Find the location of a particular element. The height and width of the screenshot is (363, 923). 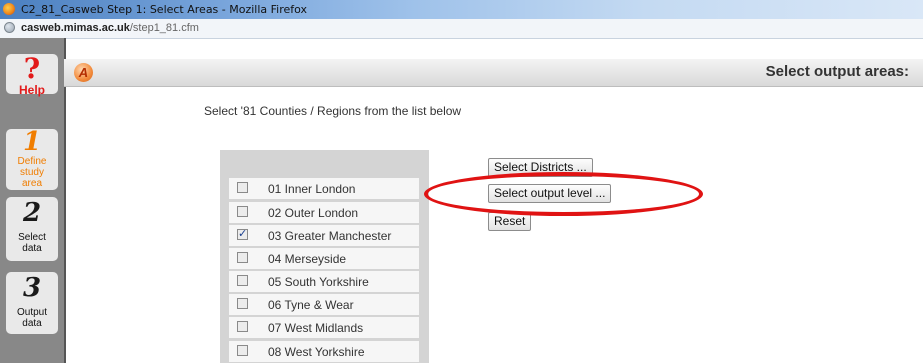

list-item: 01 Inner London is located at coordinates (324, 188).